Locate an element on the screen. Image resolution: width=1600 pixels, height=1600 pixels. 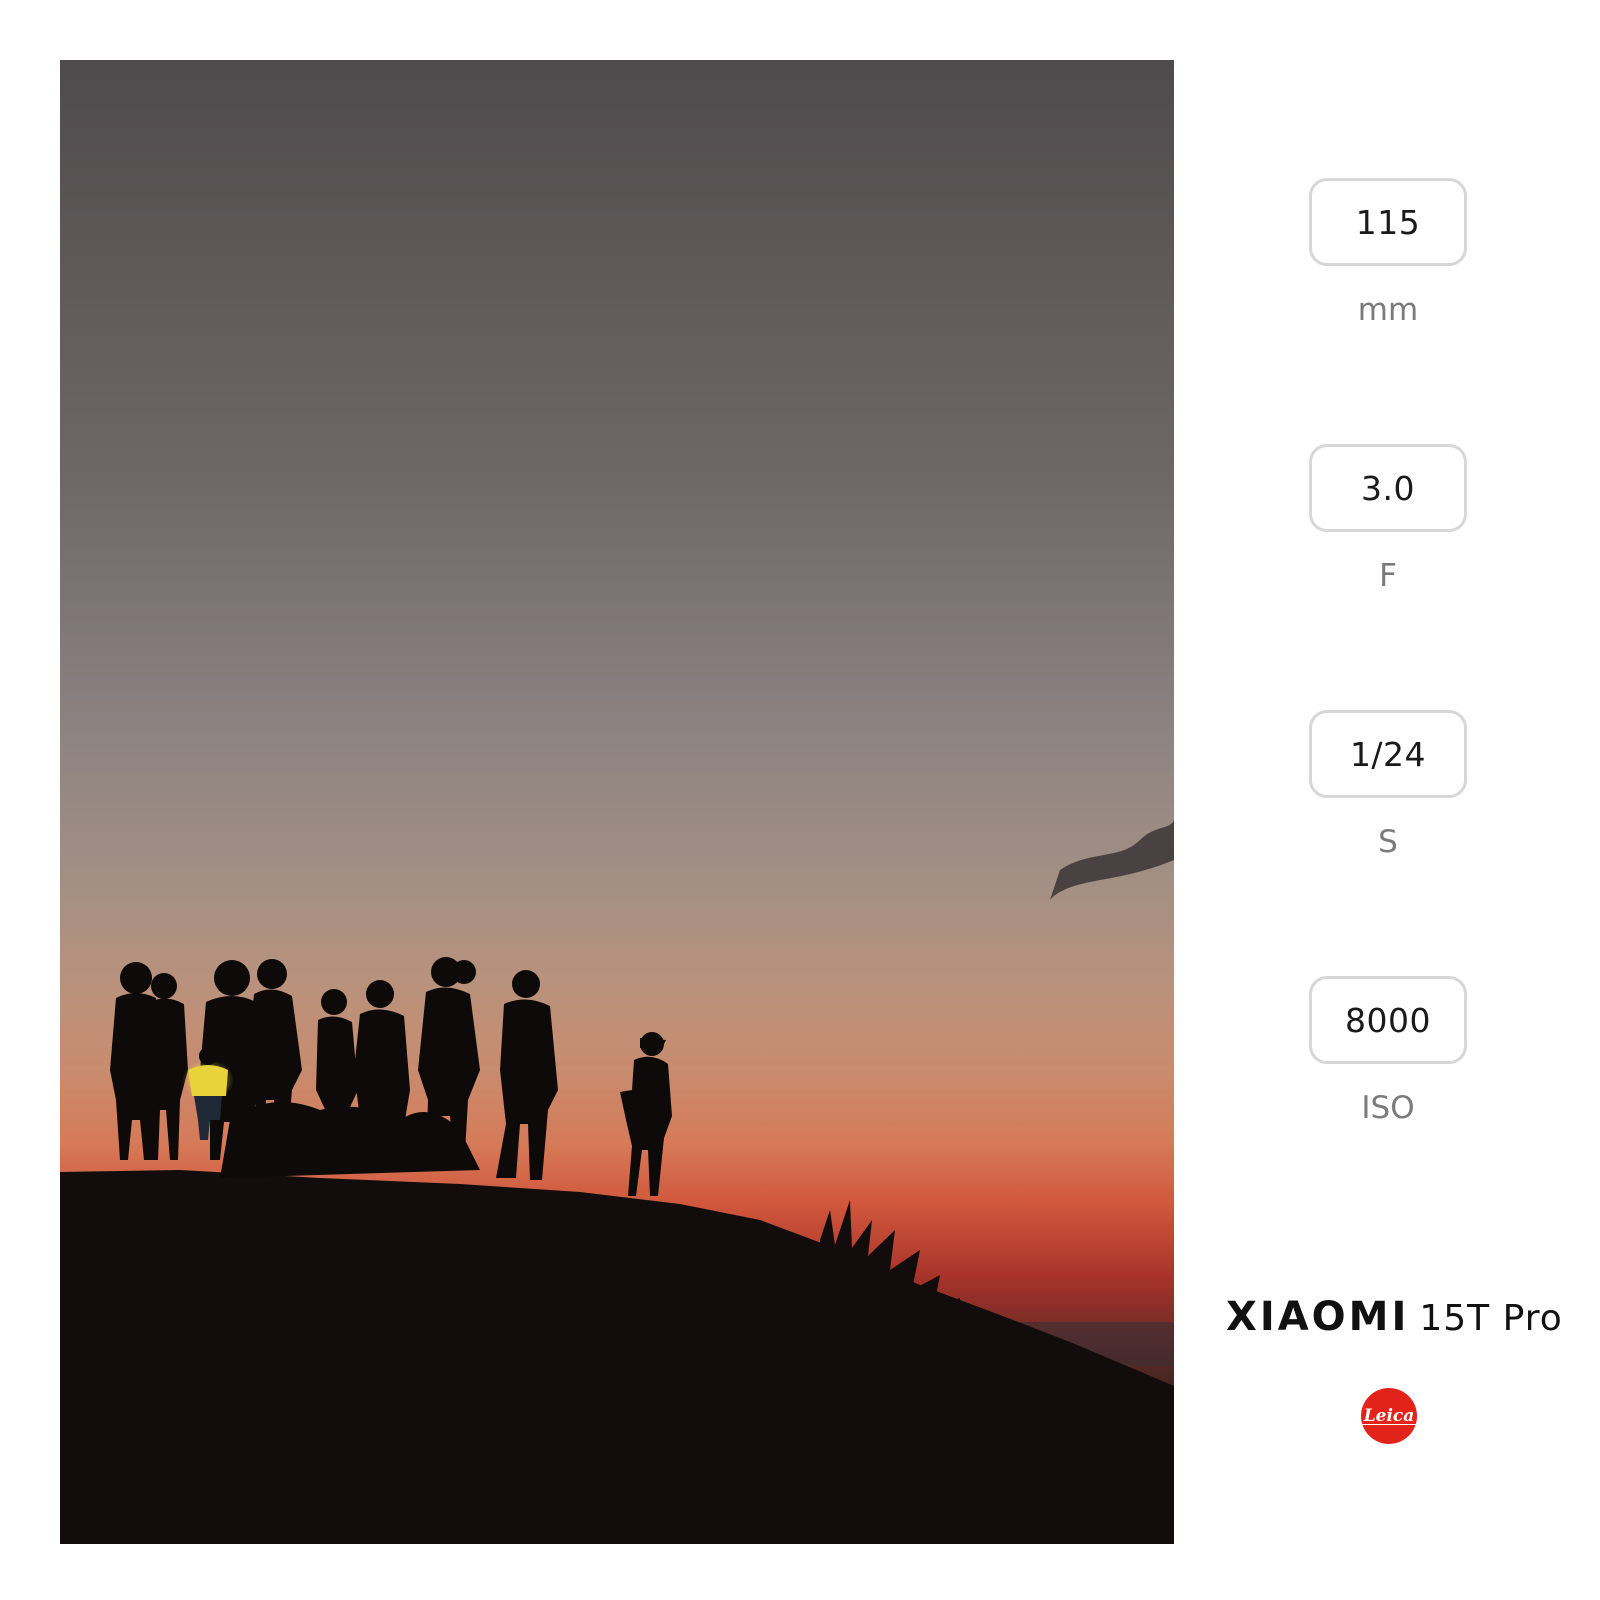
aperture-stat: 3.0 F is located at coordinates (1389, 519).